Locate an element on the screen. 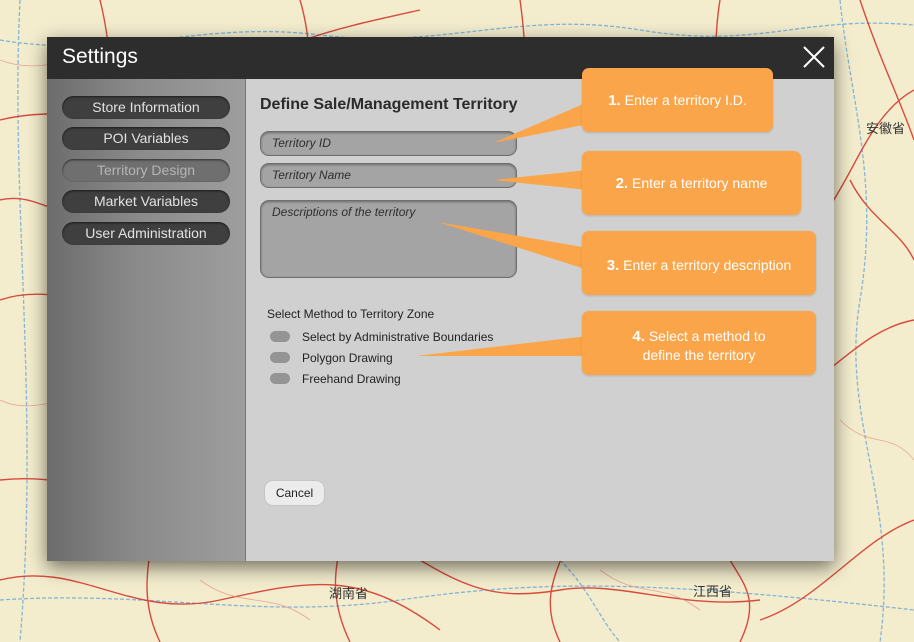 This screenshot has height=642, width=914. territory-name-input: Territory Name is located at coordinates (388, 175).